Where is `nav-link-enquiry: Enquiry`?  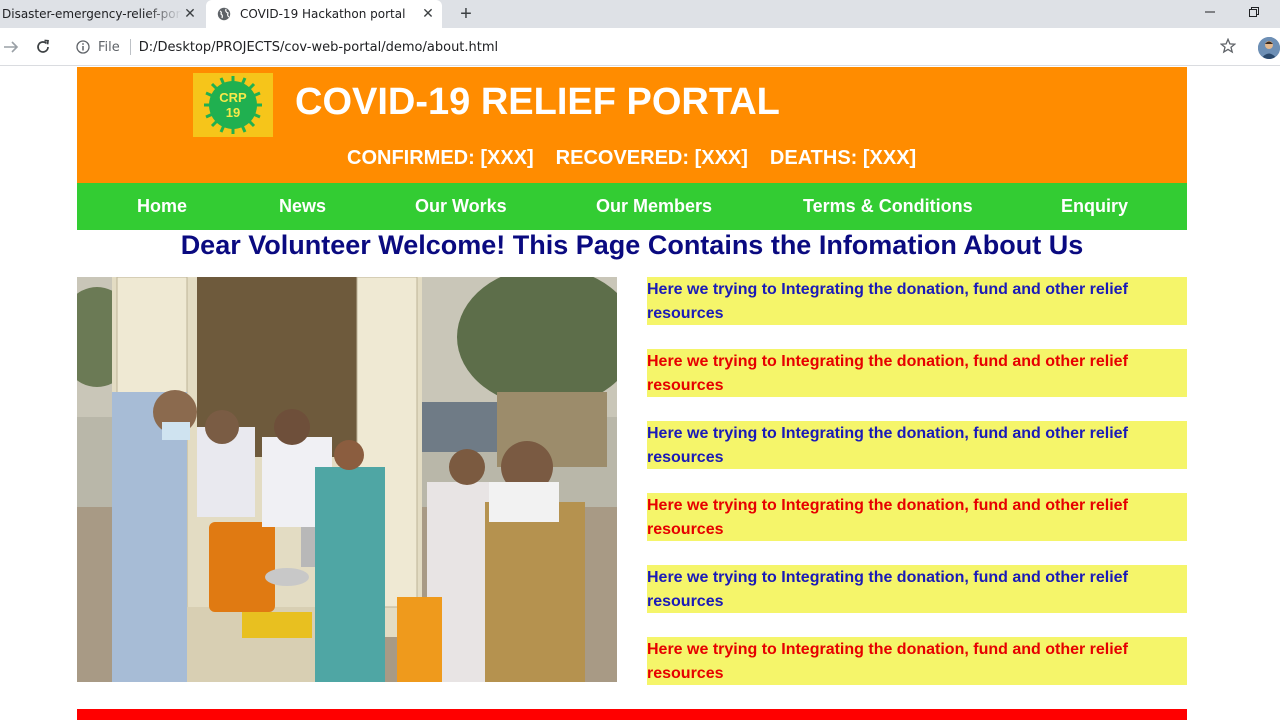
nav-link-enquiry: Enquiry is located at coordinates (1094, 206).